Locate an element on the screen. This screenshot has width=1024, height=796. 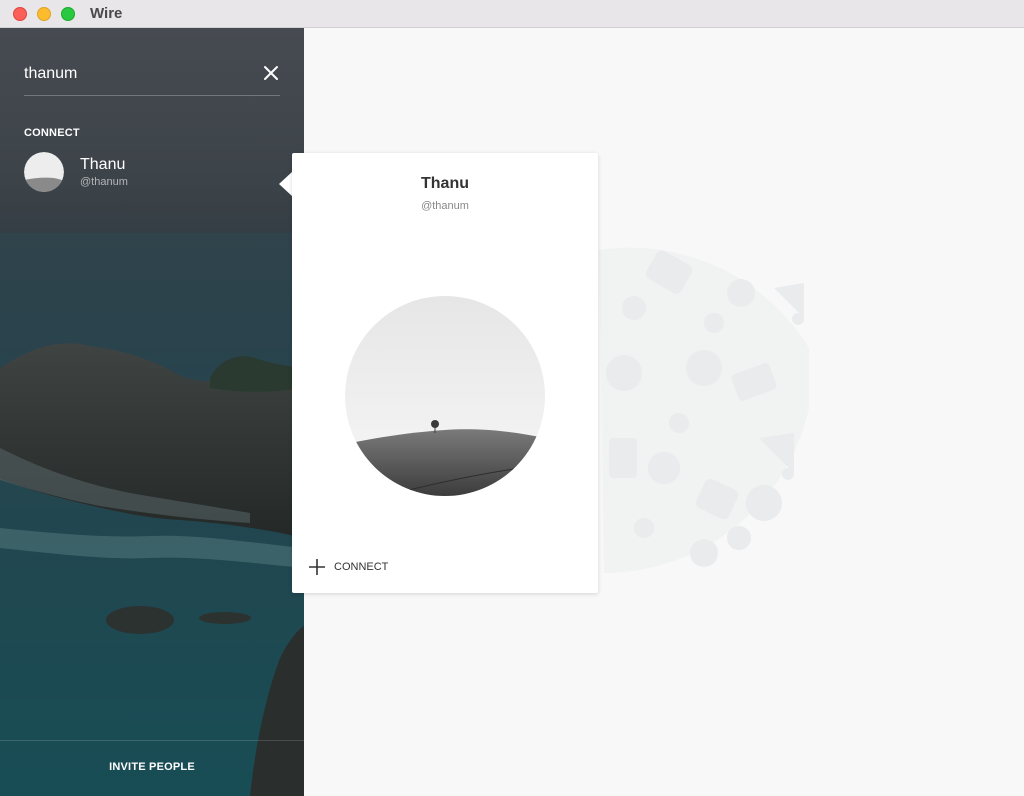
search-input is located at coordinates (134, 74).